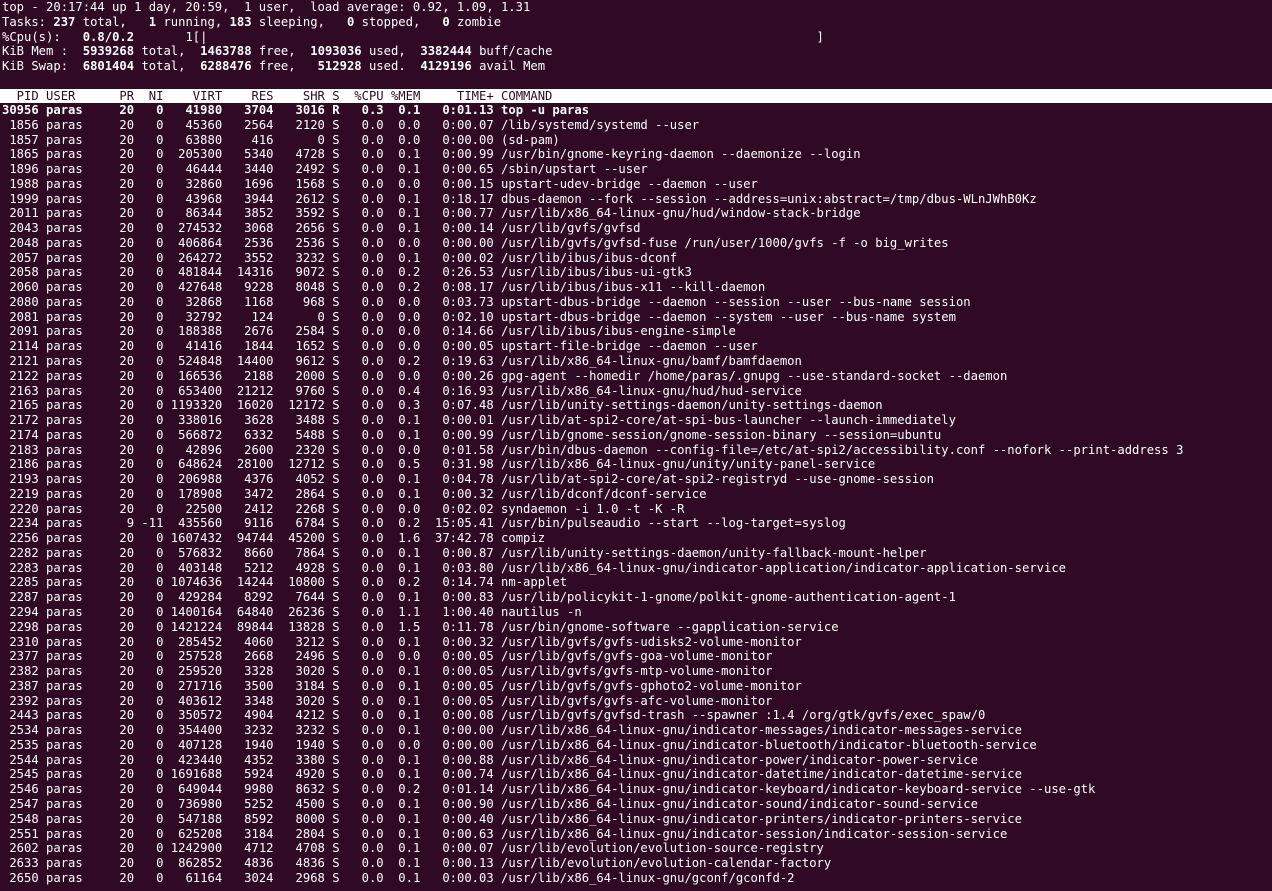 The width and height of the screenshot is (1272, 891). Describe the element at coordinates (248, 730) in the screenshot. I see `cell-res: 3232` at that location.